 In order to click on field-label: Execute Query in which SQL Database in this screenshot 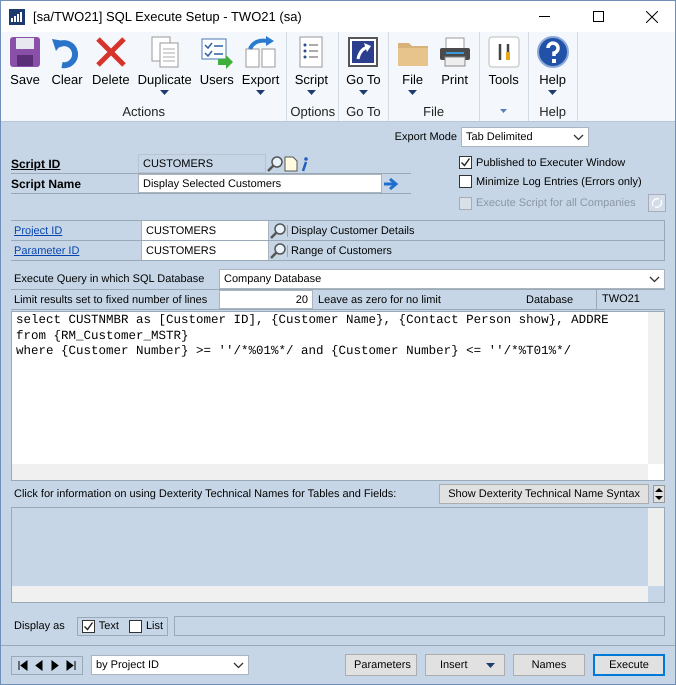, I will do `click(109, 279)`.